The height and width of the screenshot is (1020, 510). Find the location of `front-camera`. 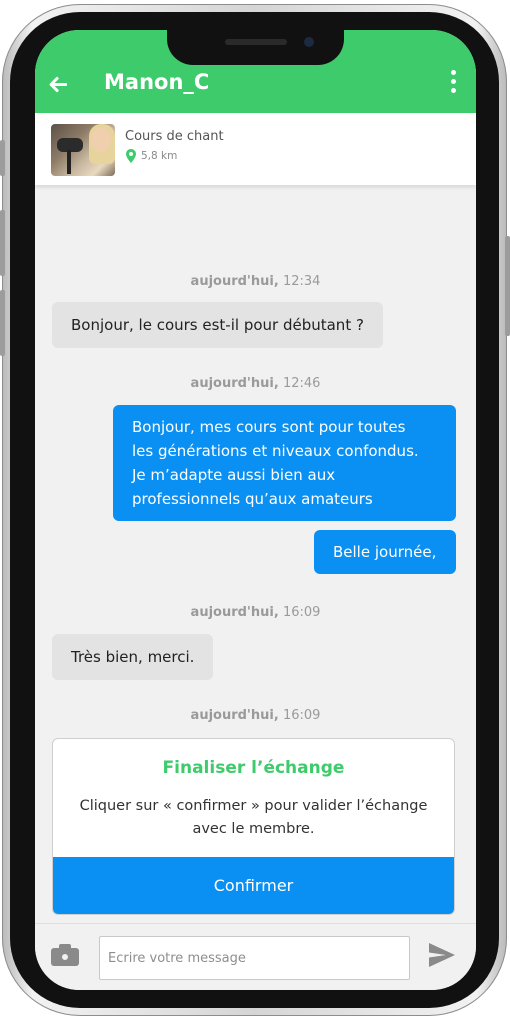

front-camera is located at coordinates (309, 42).